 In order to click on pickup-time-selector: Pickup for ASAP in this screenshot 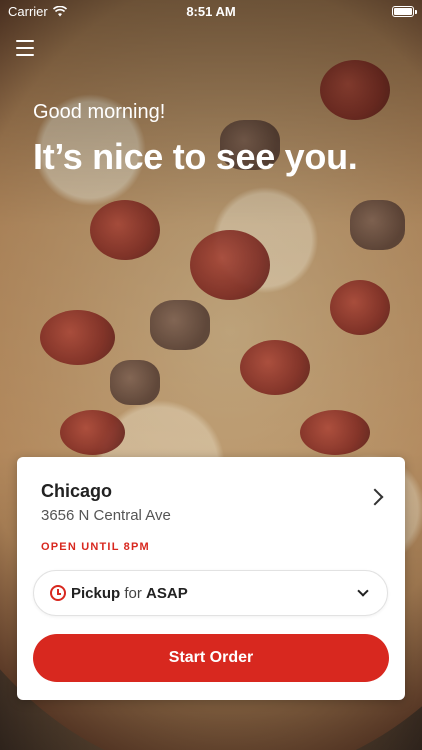, I will do `click(210, 593)`.